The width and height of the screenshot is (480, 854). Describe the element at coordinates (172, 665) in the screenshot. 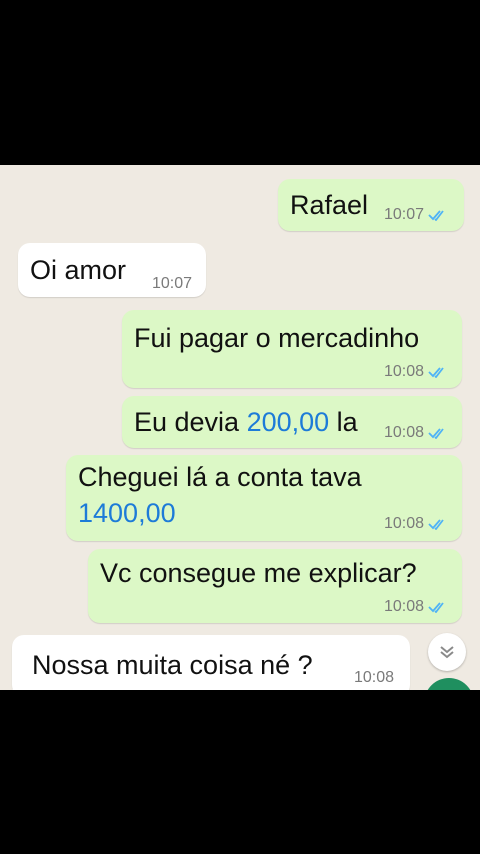

I see `message-text: Nossa muita coisa né ?` at that location.